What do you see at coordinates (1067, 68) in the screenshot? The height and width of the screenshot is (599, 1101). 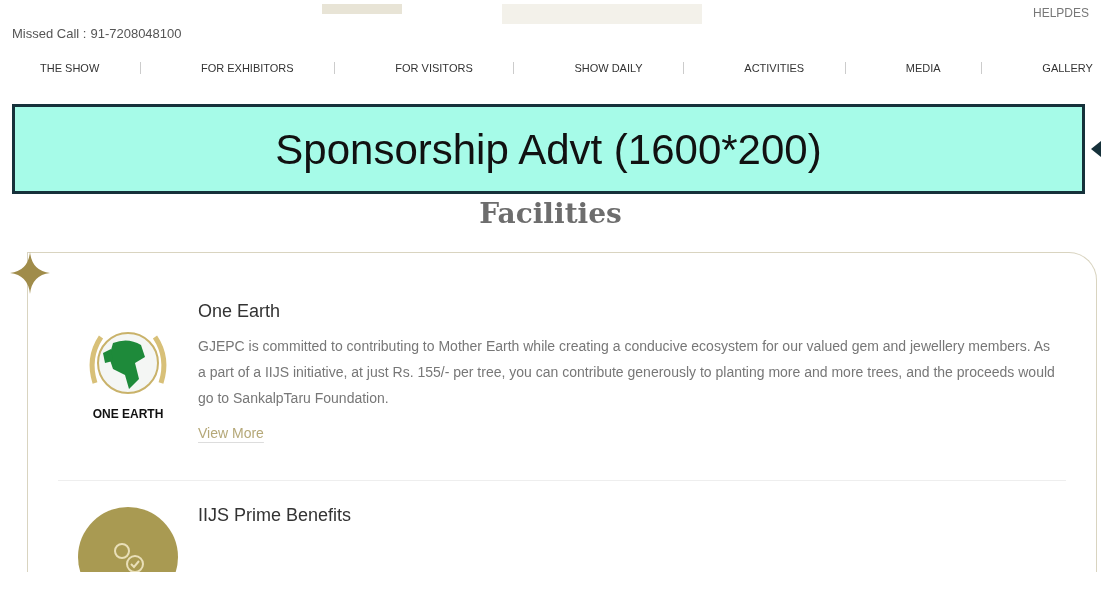 I see `nav-link: GALLERY` at bounding box center [1067, 68].